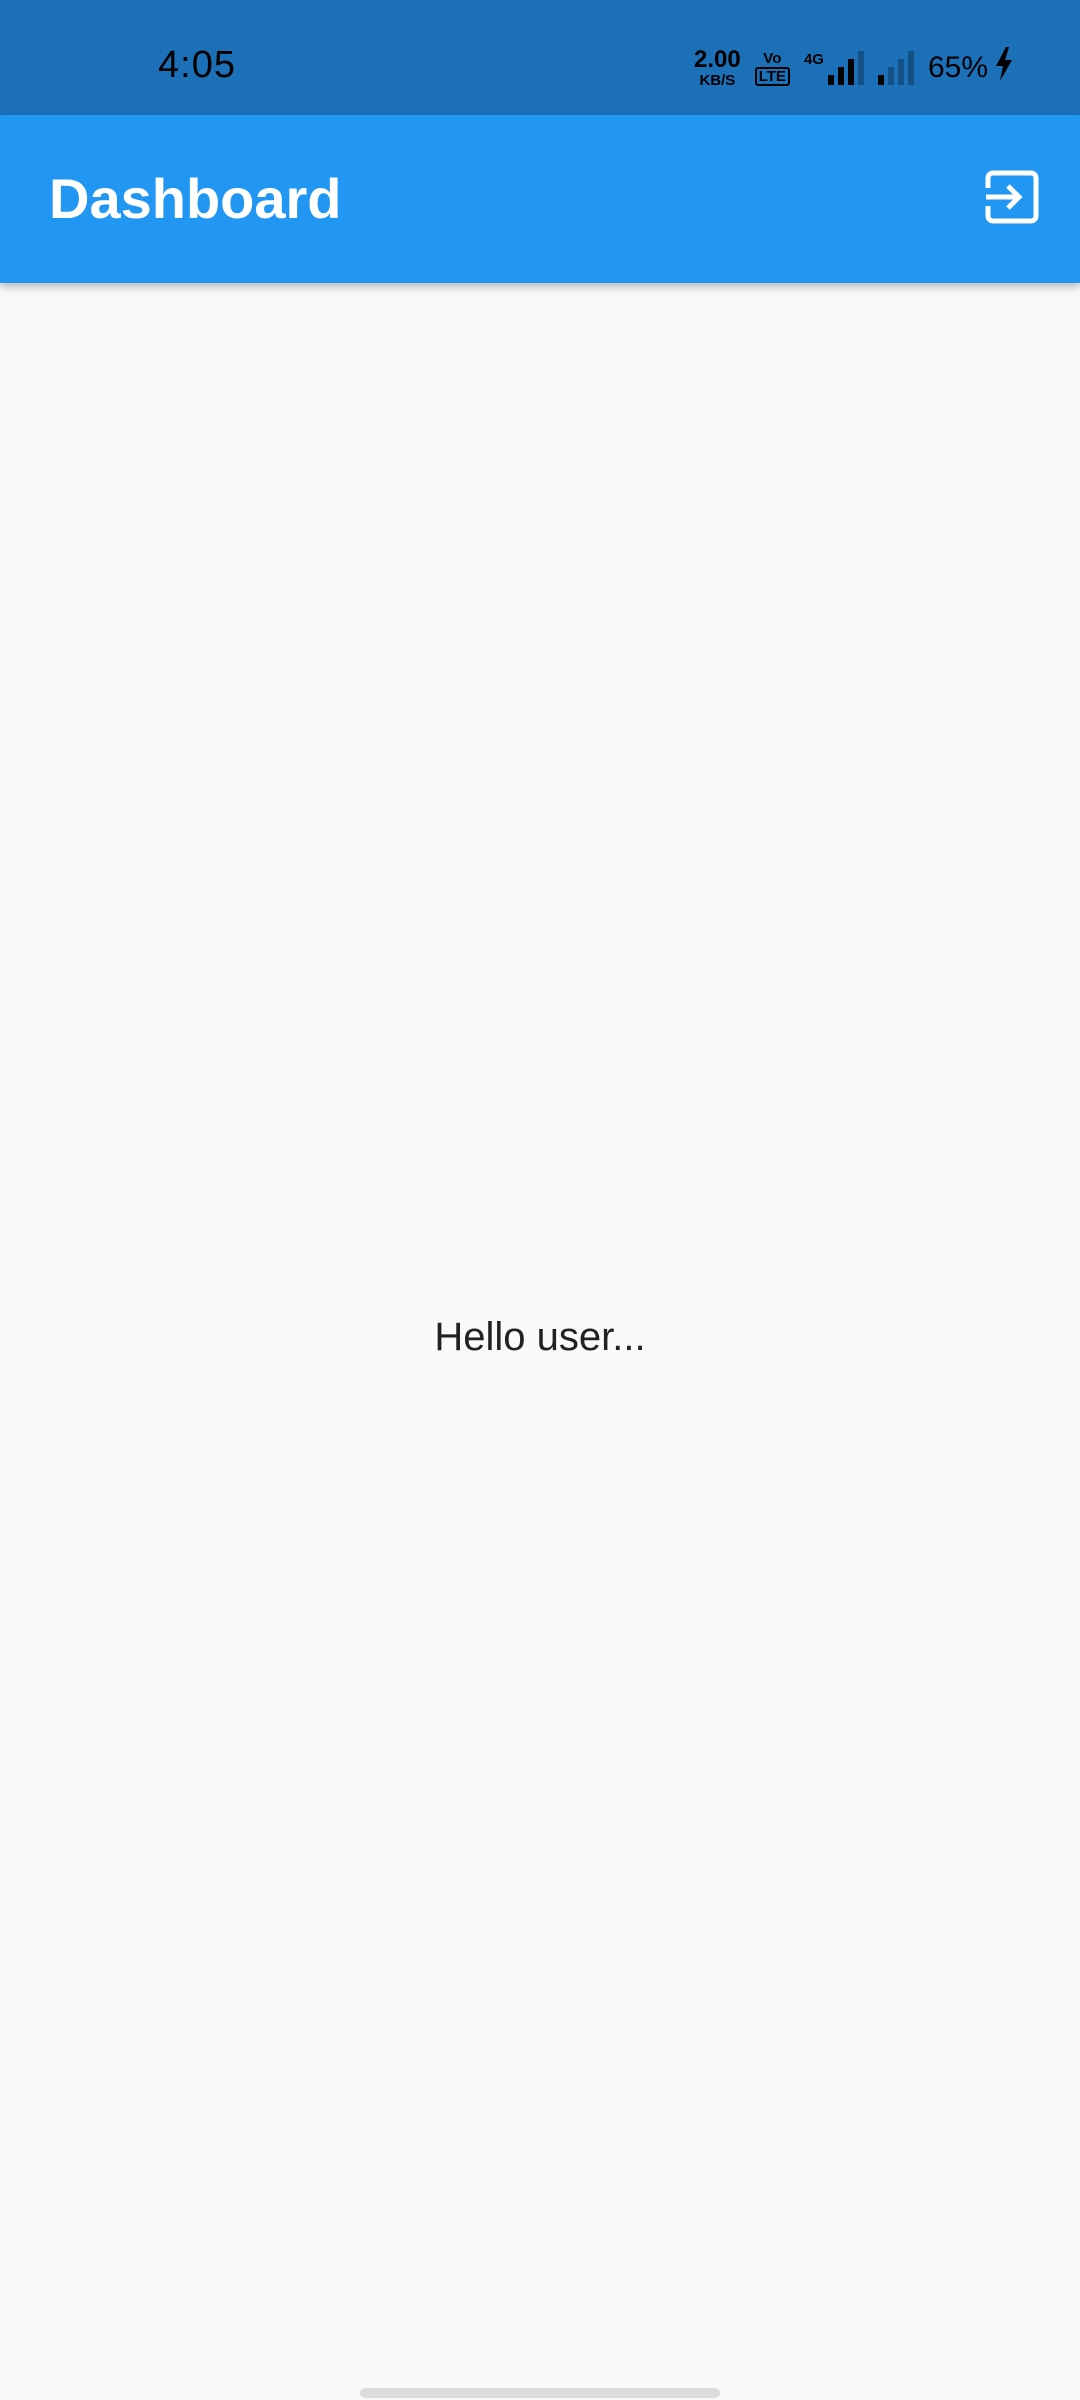 The height and width of the screenshot is (2400, 1080). I want to click on network-speed-unit: KB/S, so click(717, 80).